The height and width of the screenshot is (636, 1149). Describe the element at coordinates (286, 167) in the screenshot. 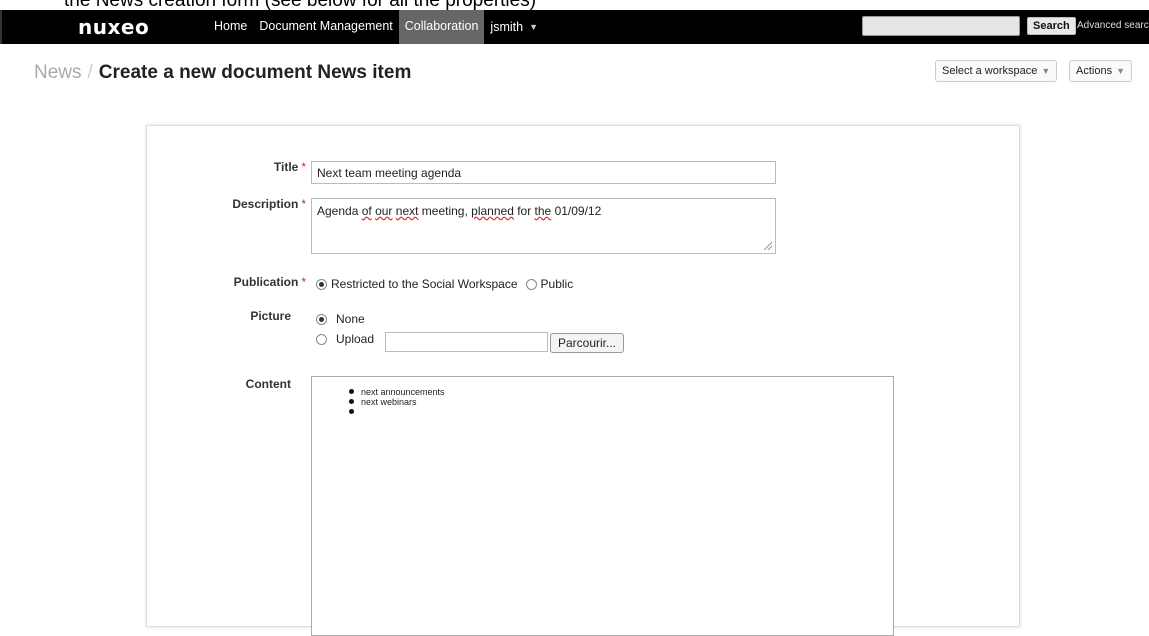

I see `title-label-text: Title` at that location.